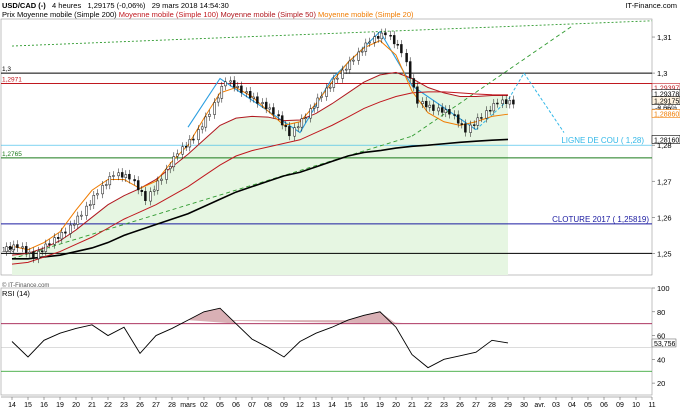  I want to click on x-axis-tick-label: 26, so click(460, 405).